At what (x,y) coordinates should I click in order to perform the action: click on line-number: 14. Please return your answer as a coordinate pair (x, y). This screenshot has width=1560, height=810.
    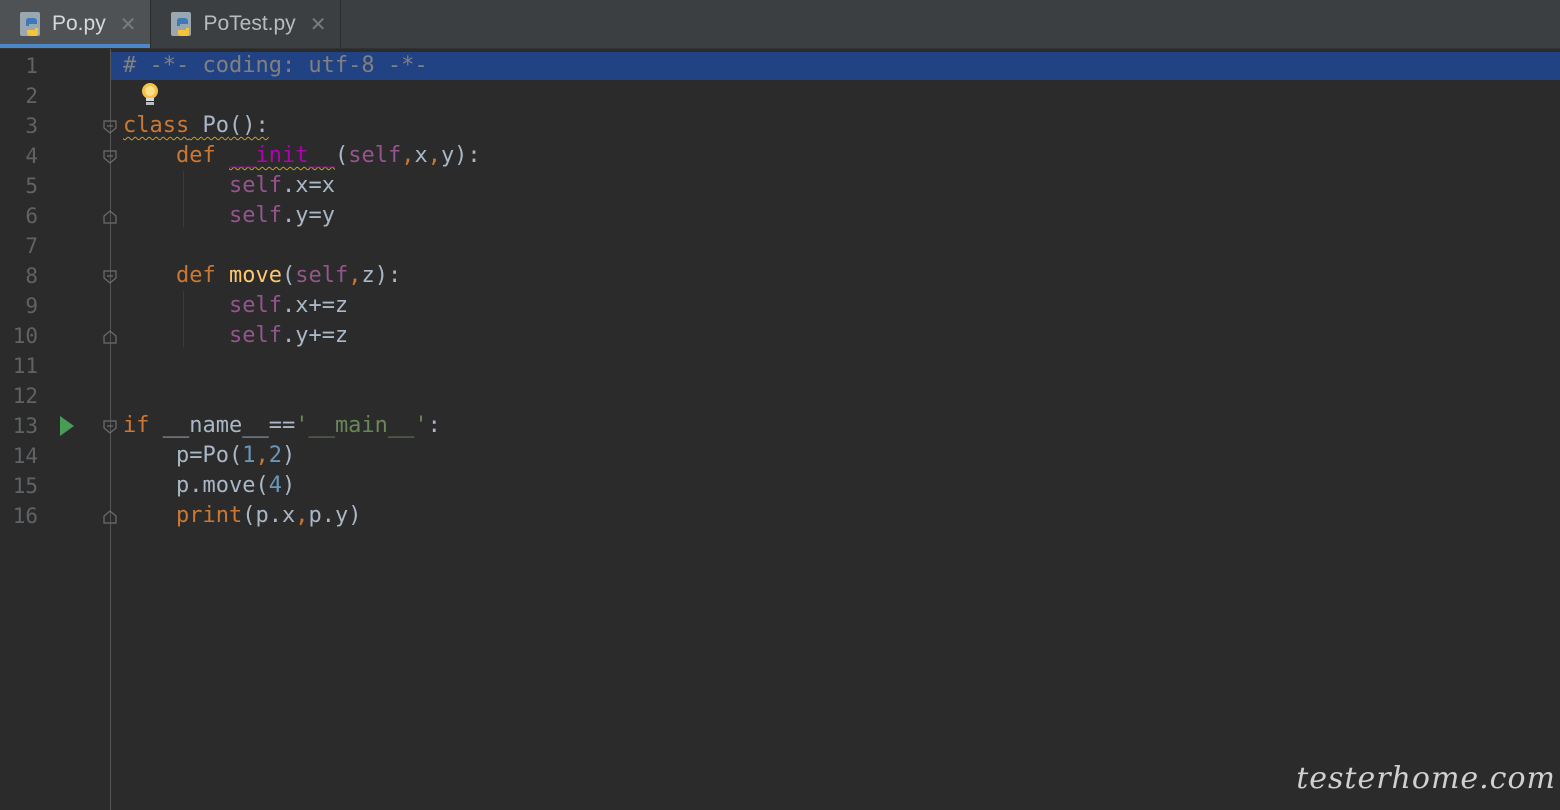
    Looking at the image, I should click on (25, 456).